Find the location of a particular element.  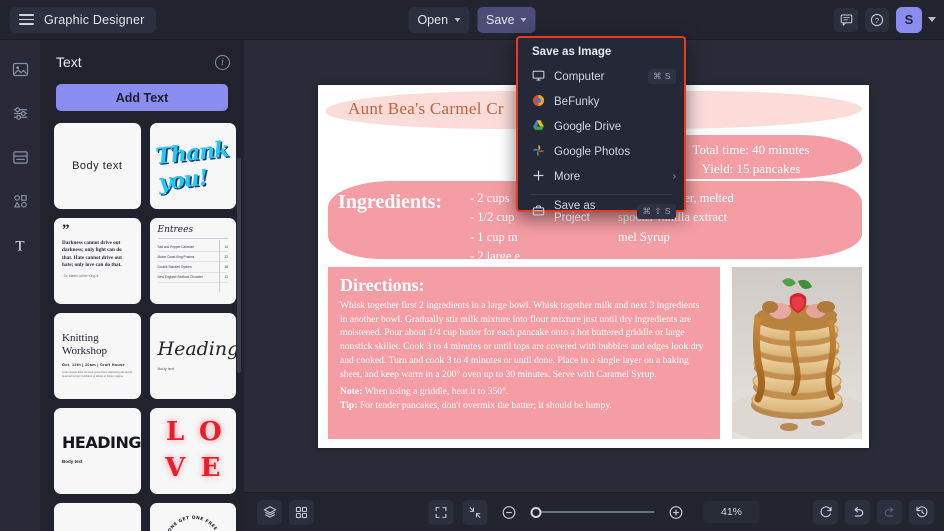

text-template-card-thank-you: Thank you! is located at coordinates (192, 166).